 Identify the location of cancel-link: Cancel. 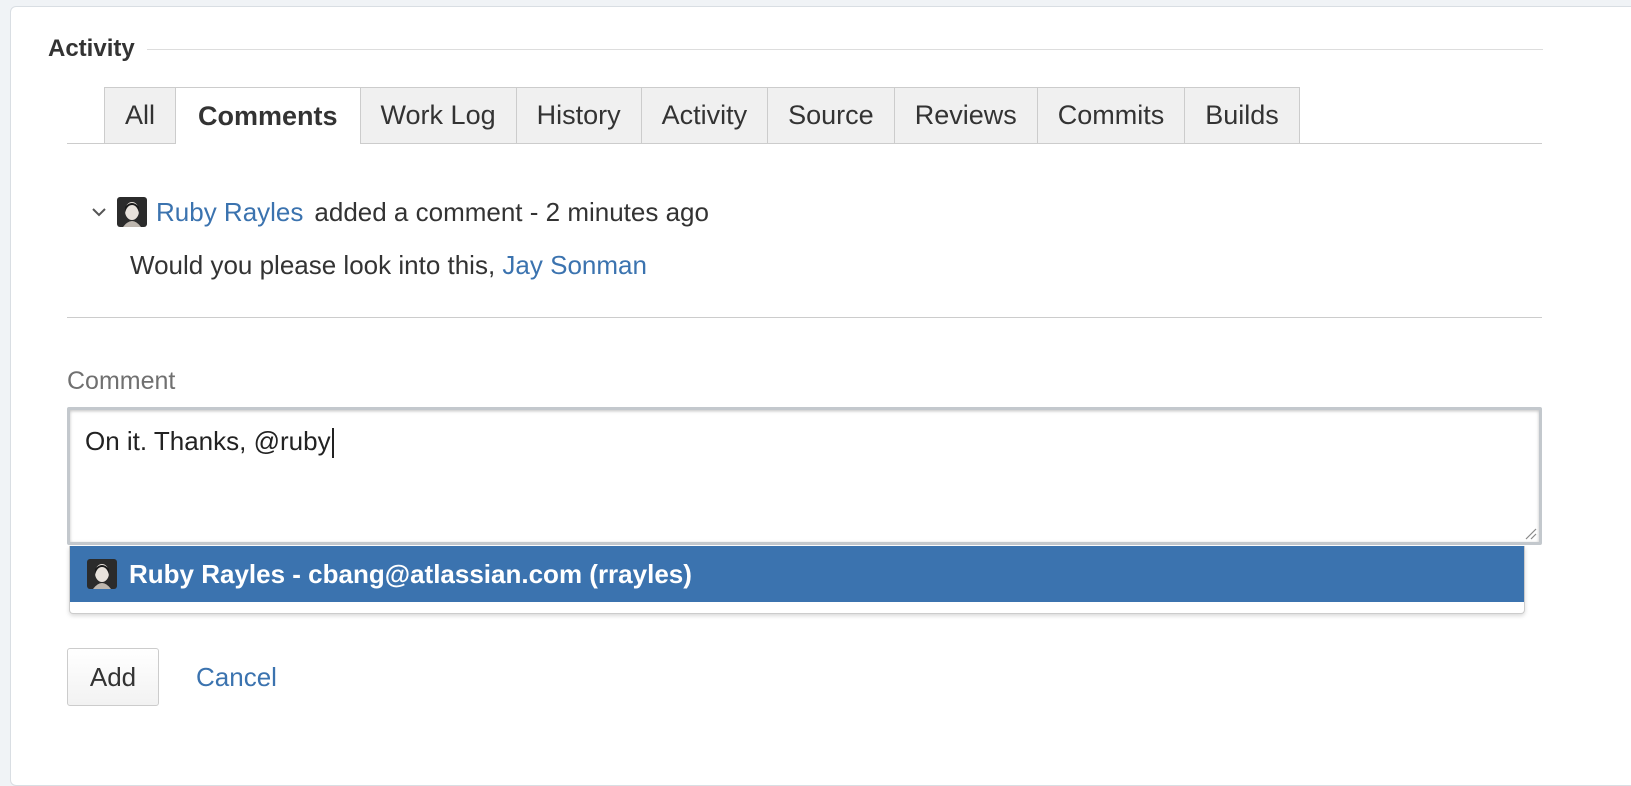
(236, 677).